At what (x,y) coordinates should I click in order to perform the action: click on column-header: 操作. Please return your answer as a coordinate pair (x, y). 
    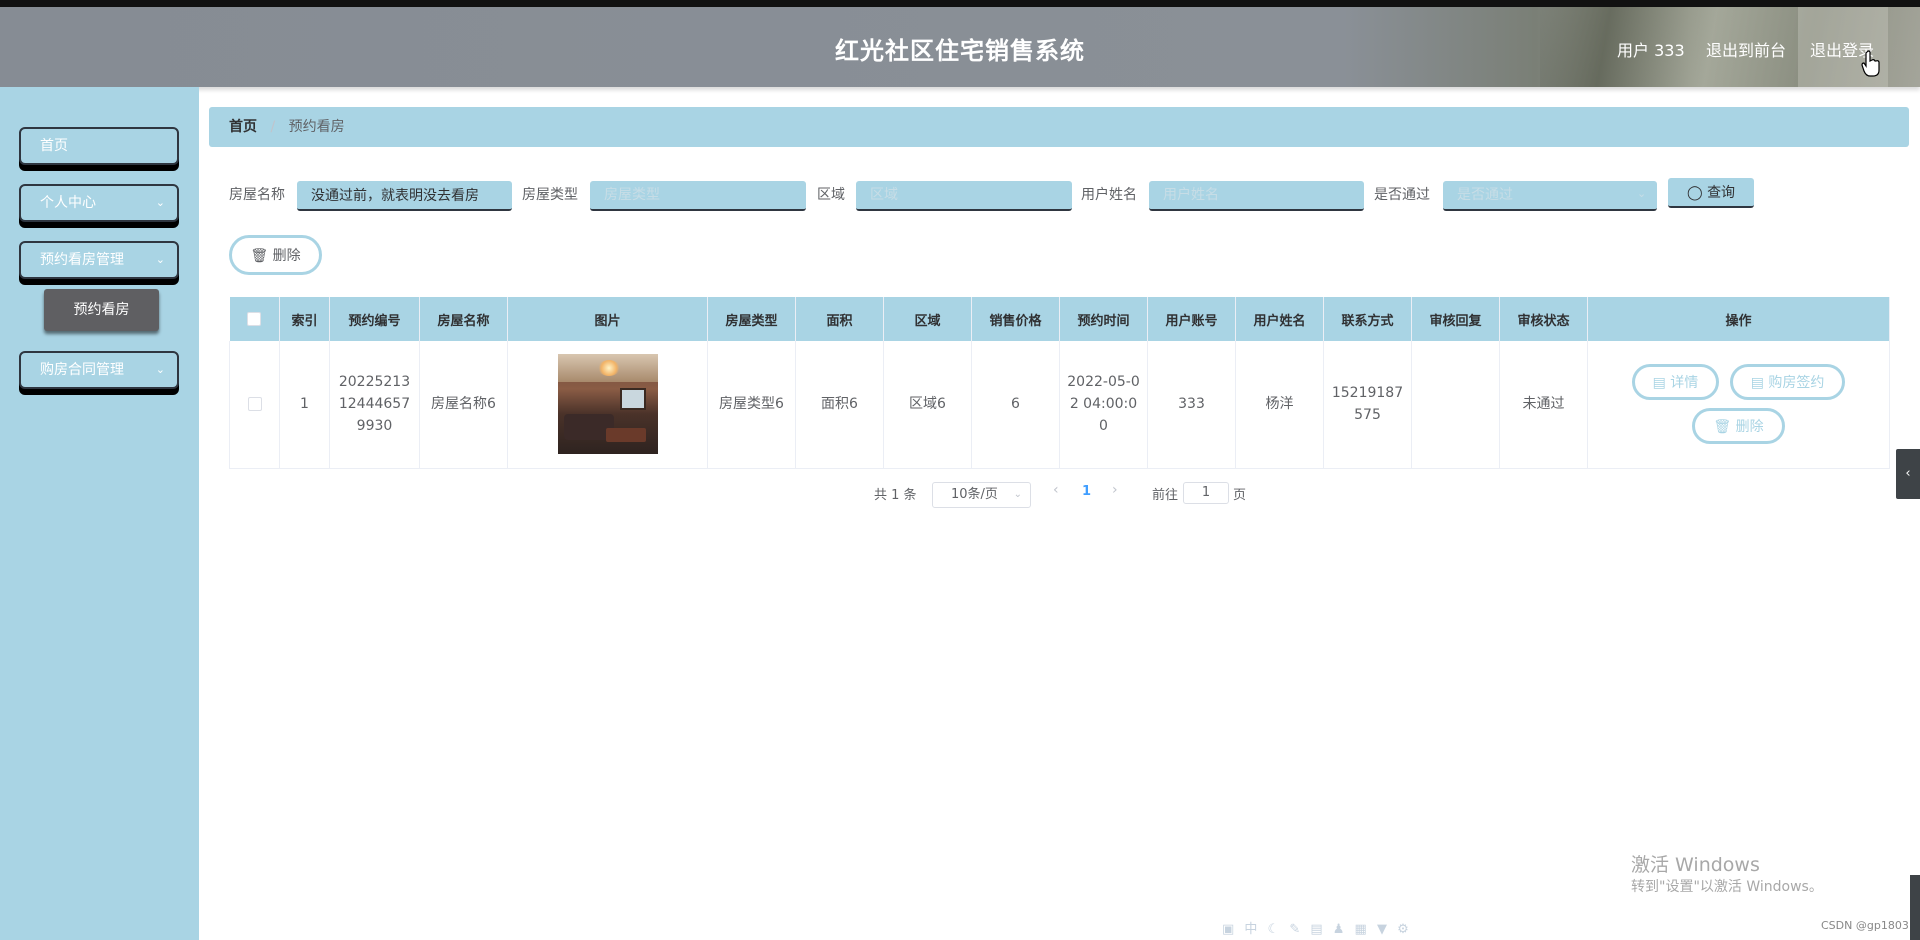
    Looking at the image, I should click on (1738, 319).